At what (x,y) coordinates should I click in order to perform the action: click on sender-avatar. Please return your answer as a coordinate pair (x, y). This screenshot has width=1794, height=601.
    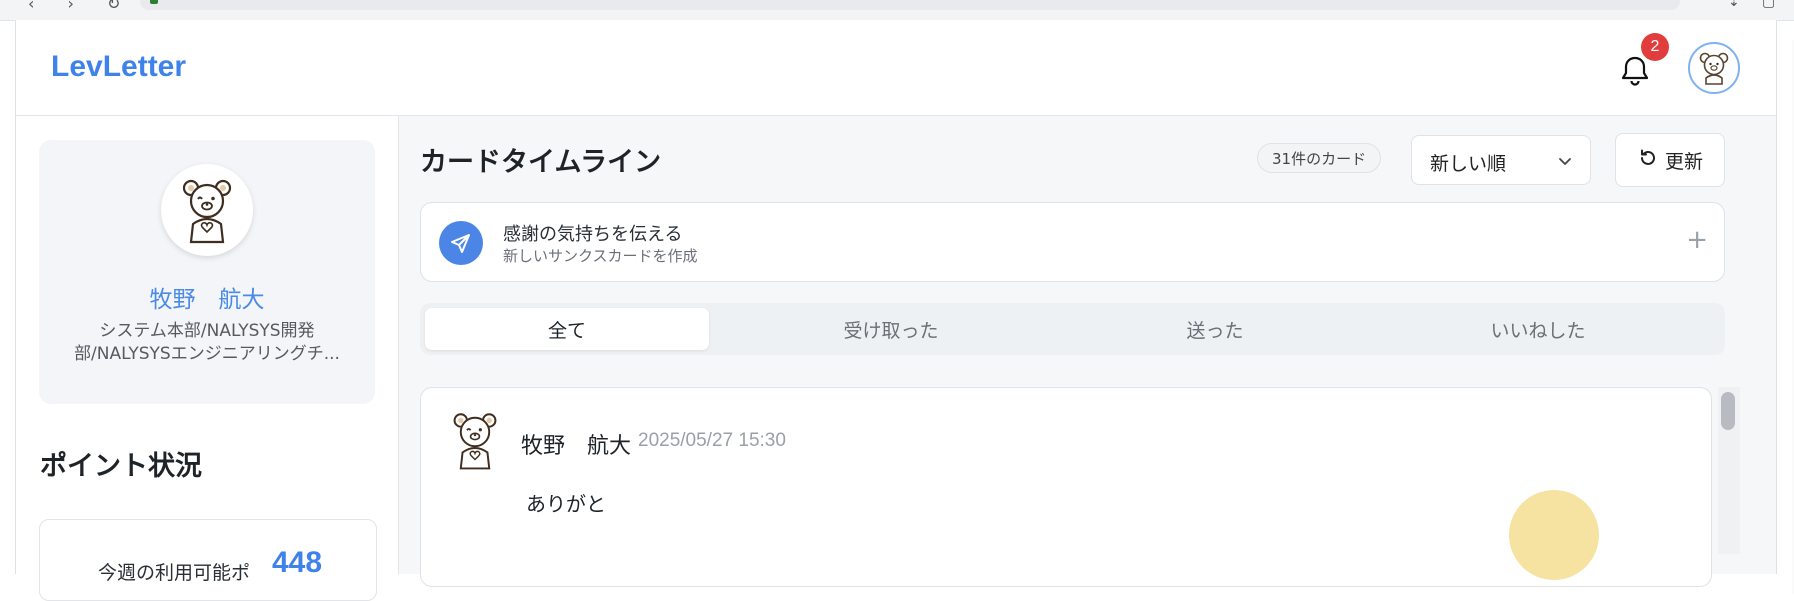
    Looking at the image, I should click on (475, 440).